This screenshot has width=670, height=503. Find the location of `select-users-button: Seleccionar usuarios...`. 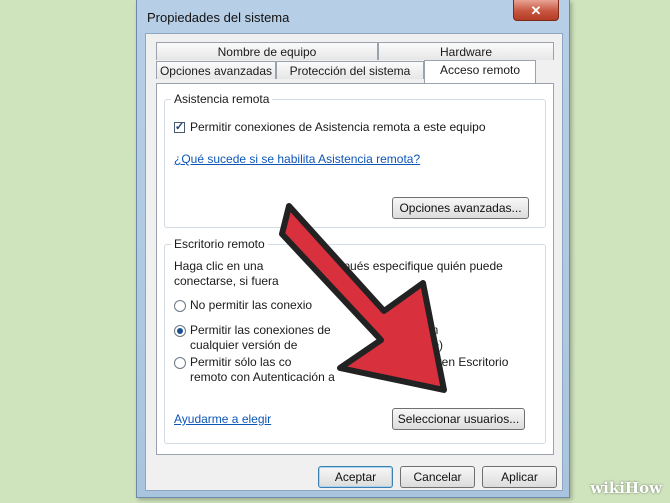

select-users-button: Seleccionar usuarios... is located at coordinates (458, 419).